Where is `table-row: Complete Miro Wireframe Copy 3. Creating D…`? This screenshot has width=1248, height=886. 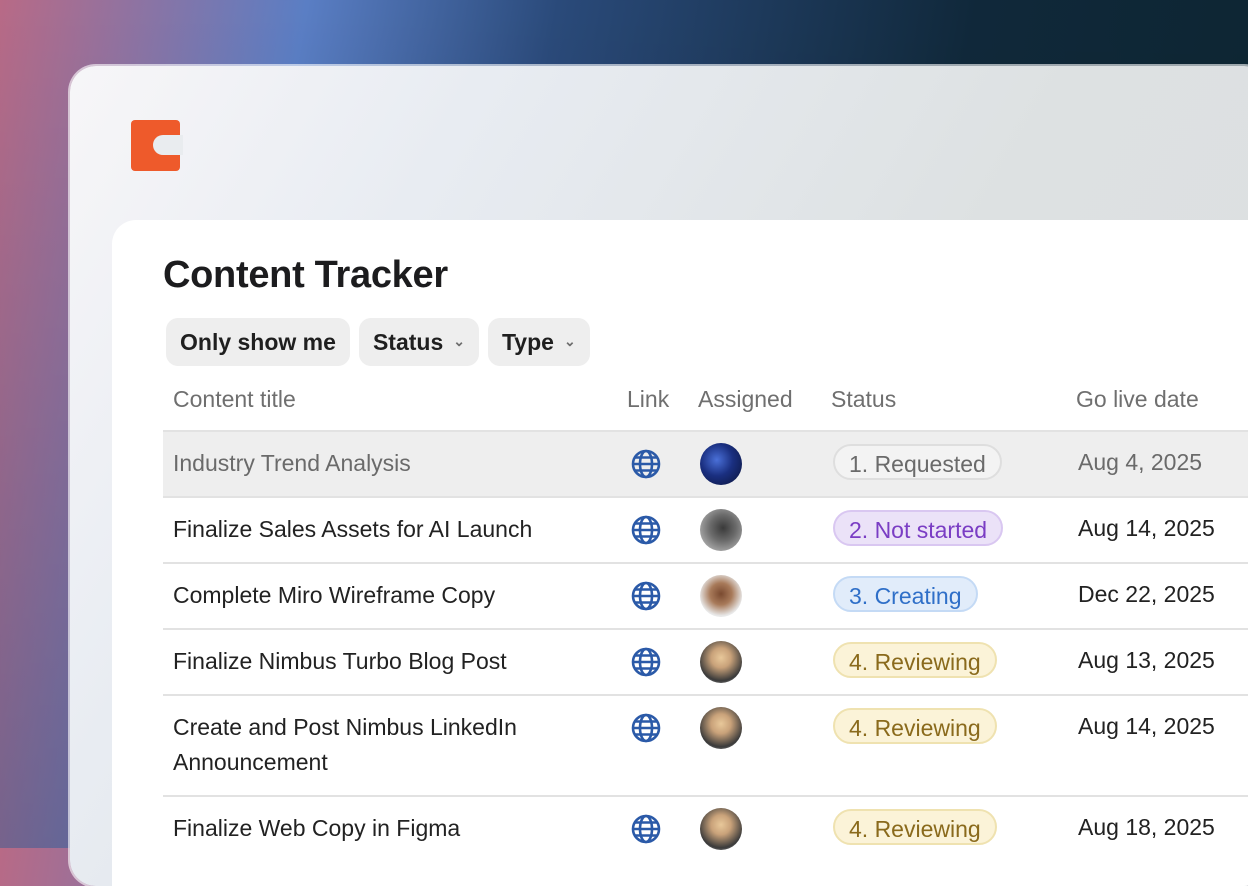
table-row: Complete Miro Wireframe Copy 3. Creating D… is located at coordinates (705, 595).